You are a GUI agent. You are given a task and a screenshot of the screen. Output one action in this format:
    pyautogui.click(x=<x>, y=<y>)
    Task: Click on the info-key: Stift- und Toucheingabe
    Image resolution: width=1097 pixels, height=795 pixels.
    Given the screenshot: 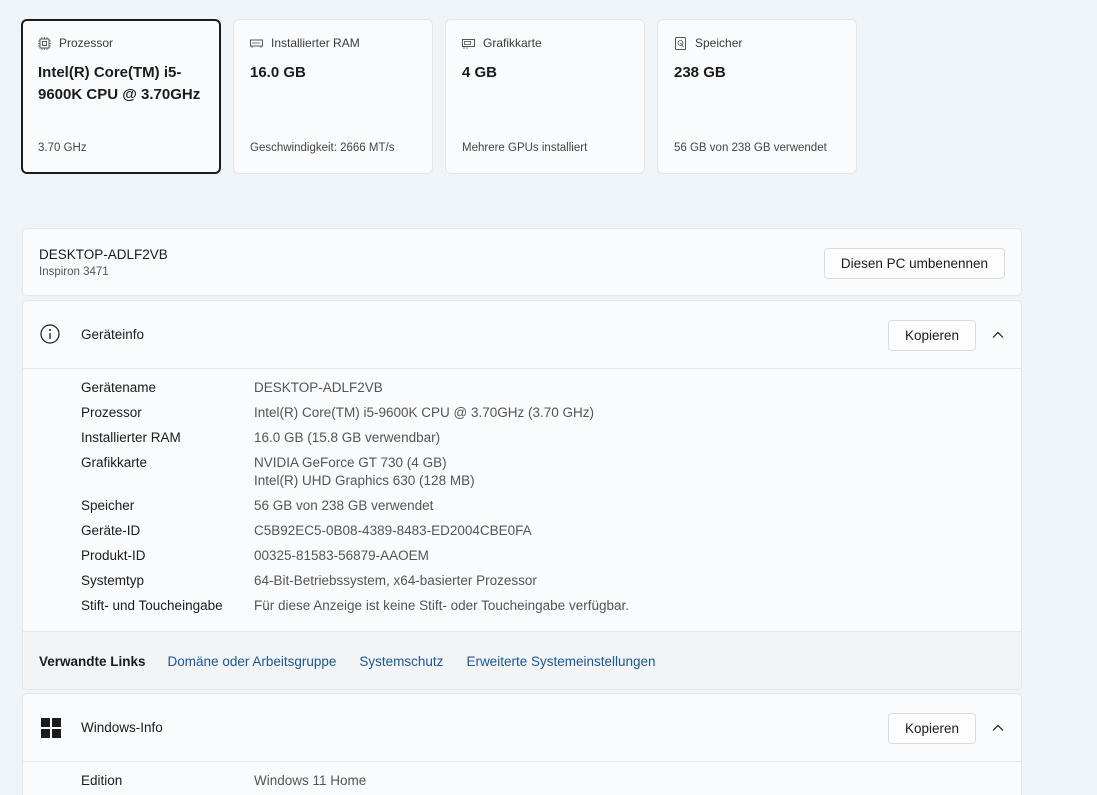 What is the action you would take?
    pyautogui.click(x=152, y=605)
    